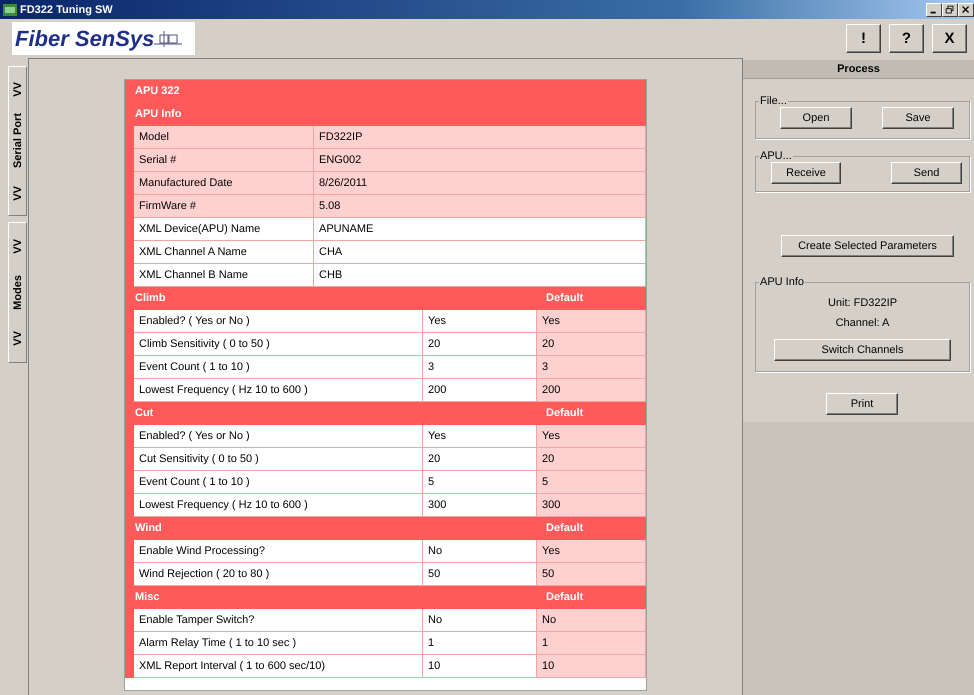 The image size is (974, 695). Describe the element at coordinates (863, 303) in the screenshot. I see `unit-label: Unit: FD322IP` at that location.